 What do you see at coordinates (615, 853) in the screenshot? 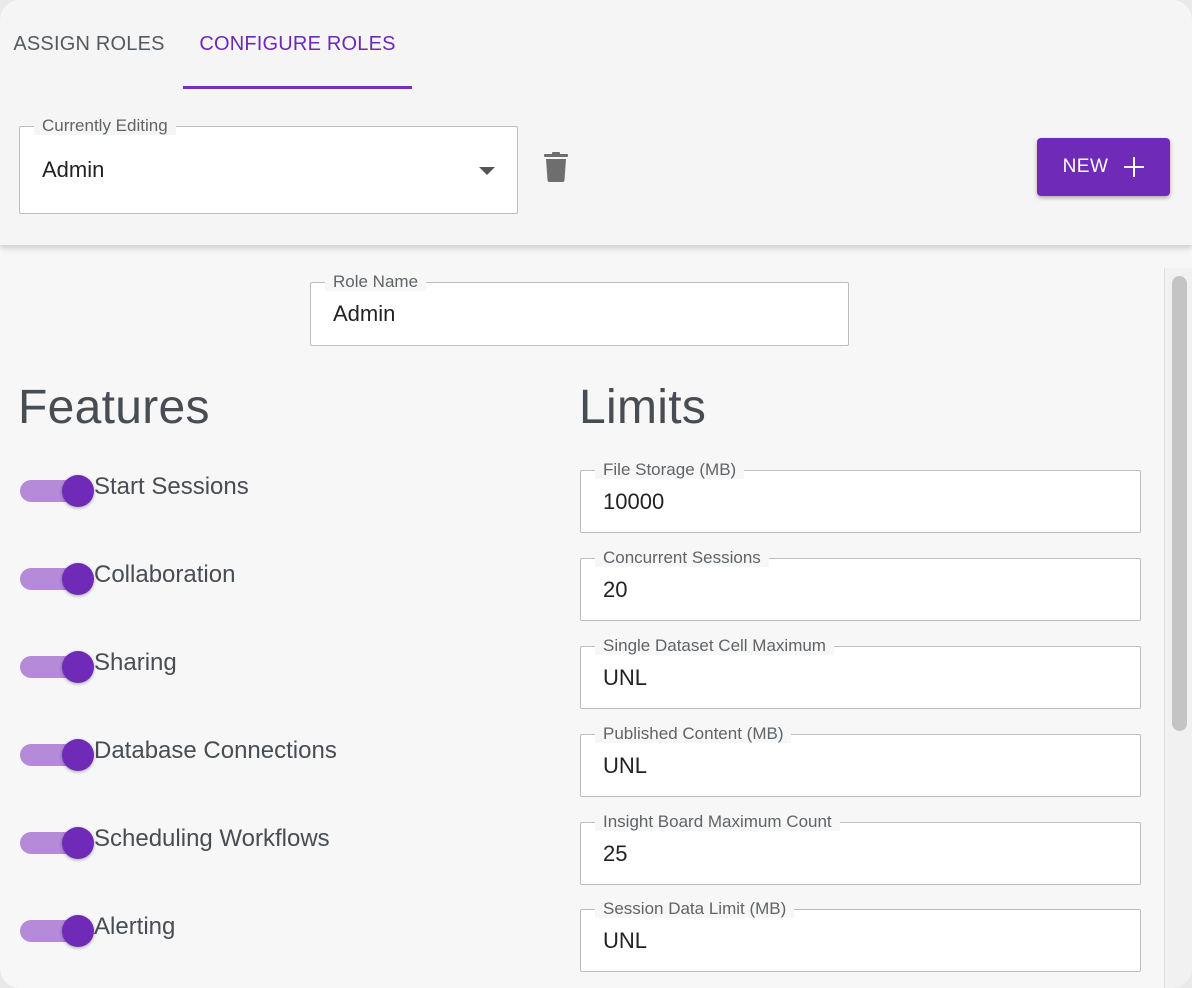
I see `limit-value: 25` at bounding box center [615, 853].